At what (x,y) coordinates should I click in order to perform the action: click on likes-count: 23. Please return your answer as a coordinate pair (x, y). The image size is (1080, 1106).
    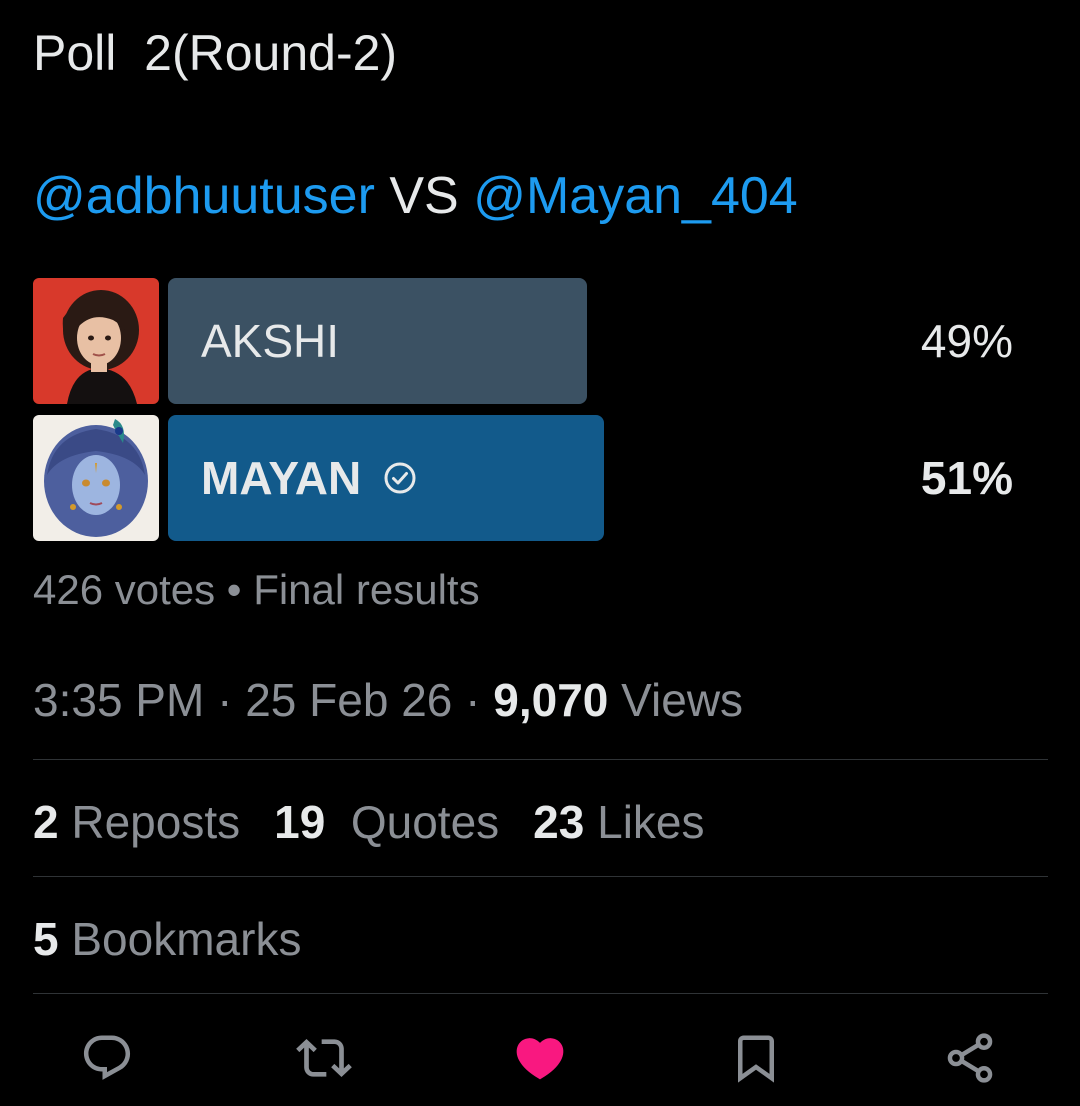
    Looking at the image, I should click on (559, 822).